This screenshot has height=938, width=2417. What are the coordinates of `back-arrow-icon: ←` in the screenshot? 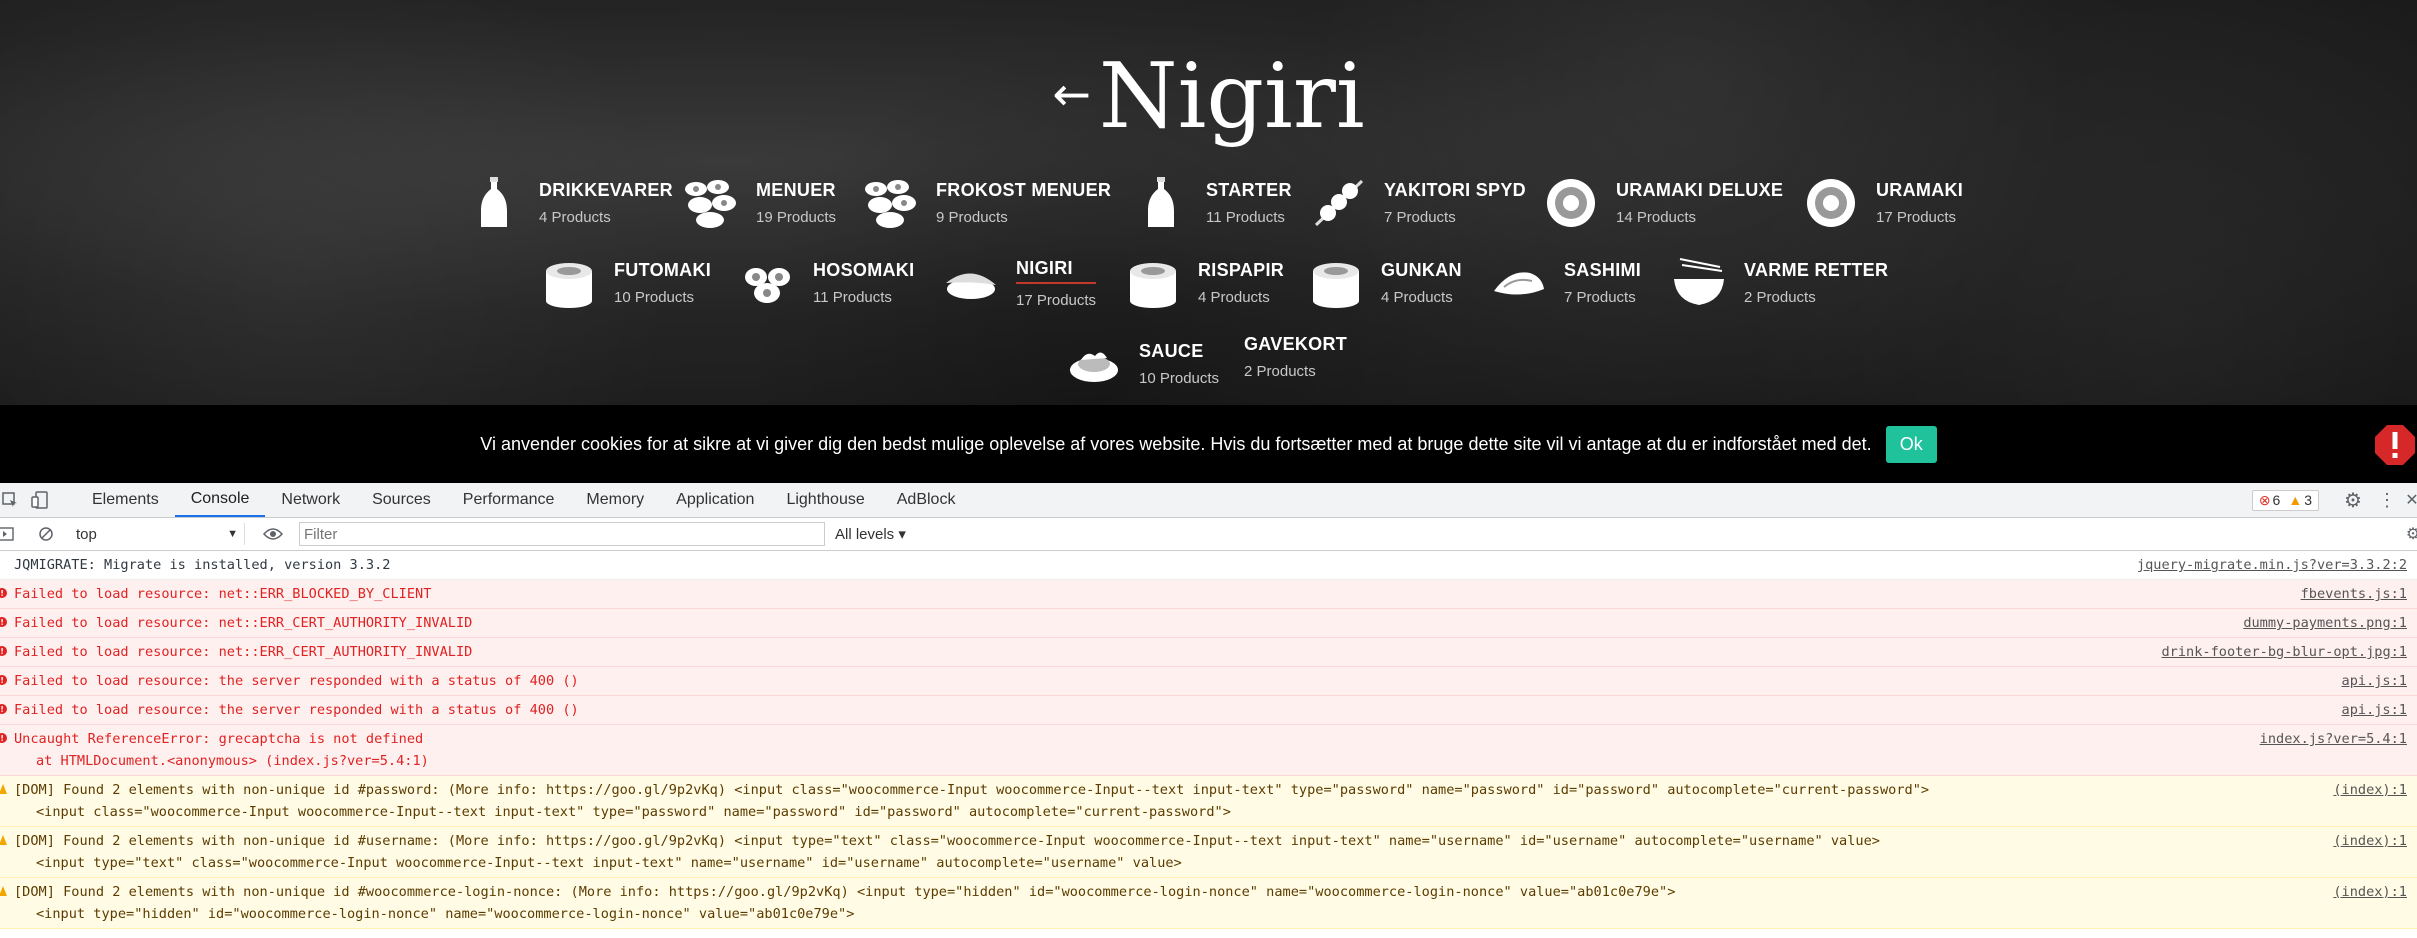 It's located at (1071, 94).